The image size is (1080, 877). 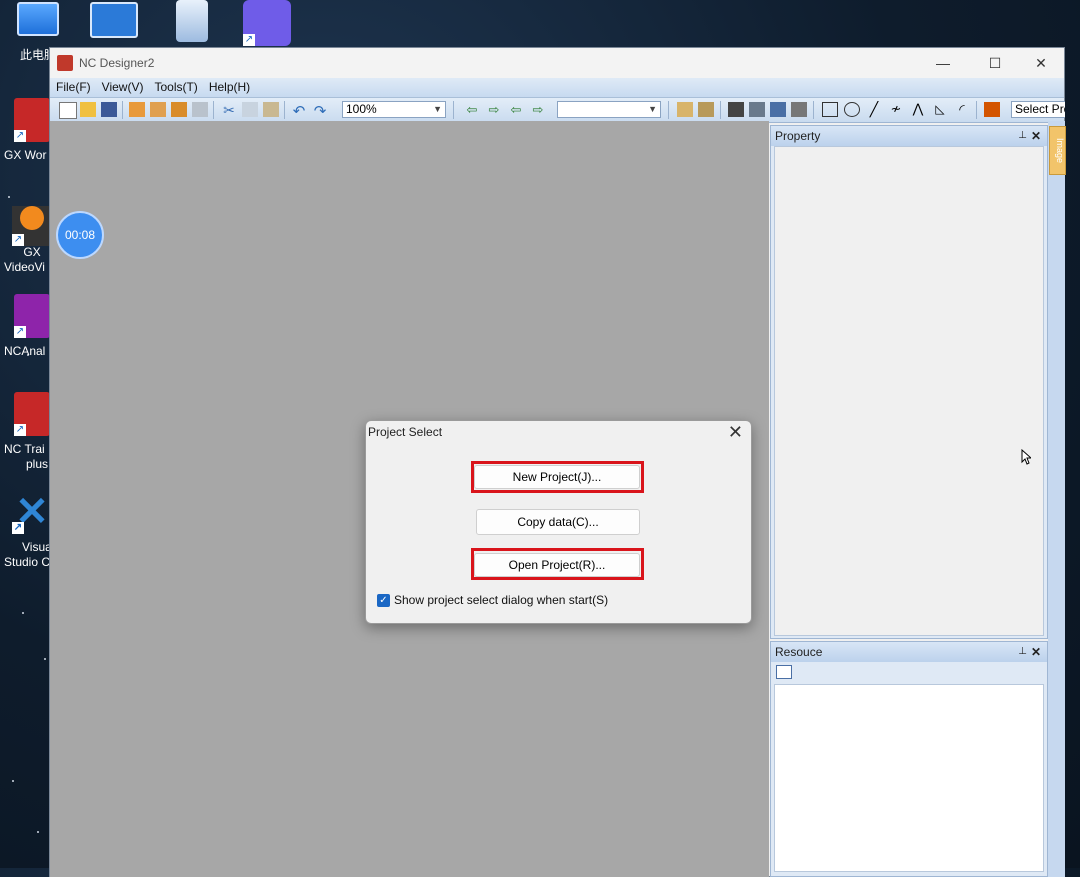 I want to click on minimize-button: —, so click(x=943, y=63).